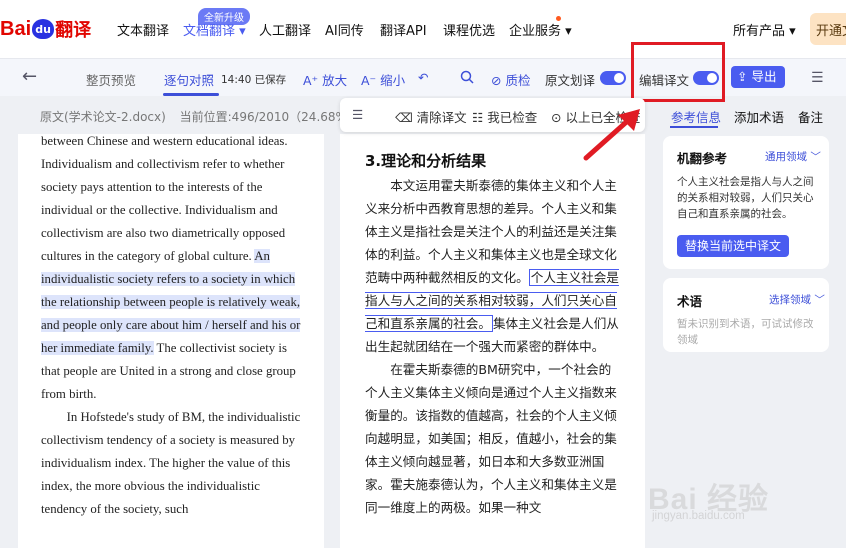 The width and height of the screenshot is (846, 548). What do you see at coordinates (558, 117) in the screenshot?
I see `check-circle-icon: ⊙` at bounding box center [558, 117].